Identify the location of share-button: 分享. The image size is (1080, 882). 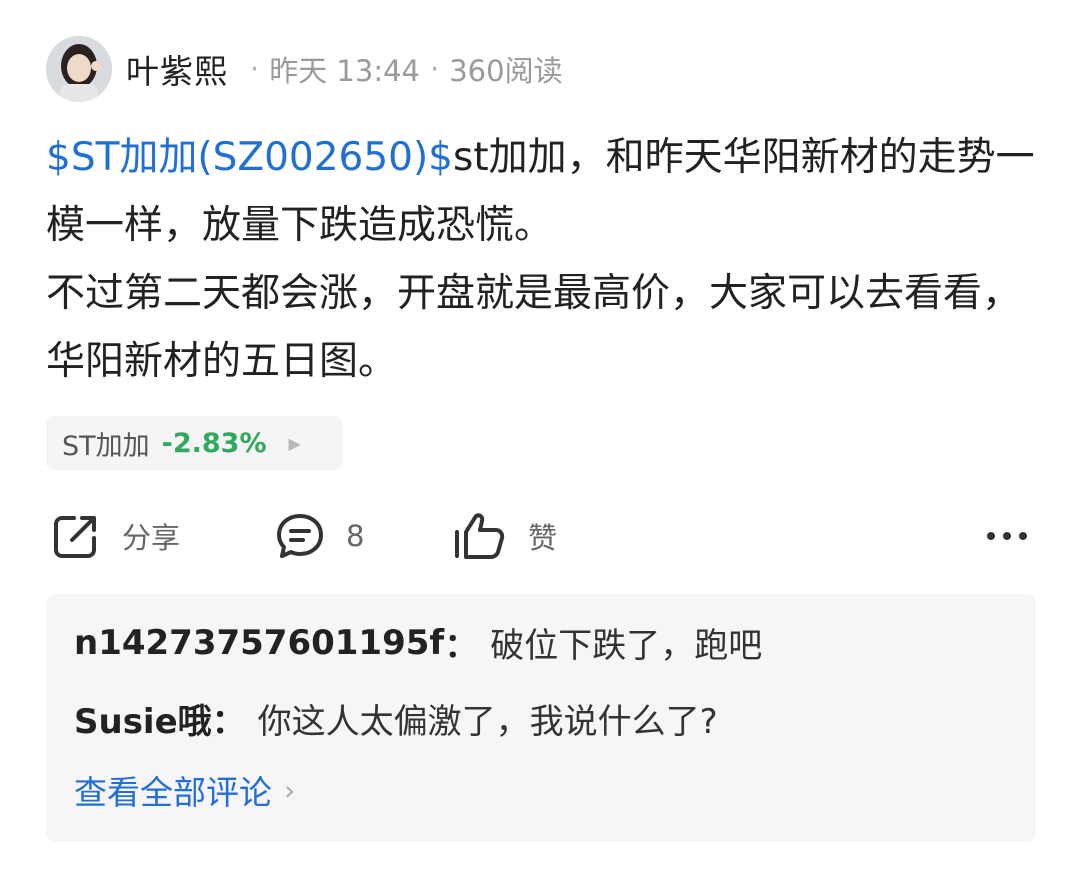
(115, 536).